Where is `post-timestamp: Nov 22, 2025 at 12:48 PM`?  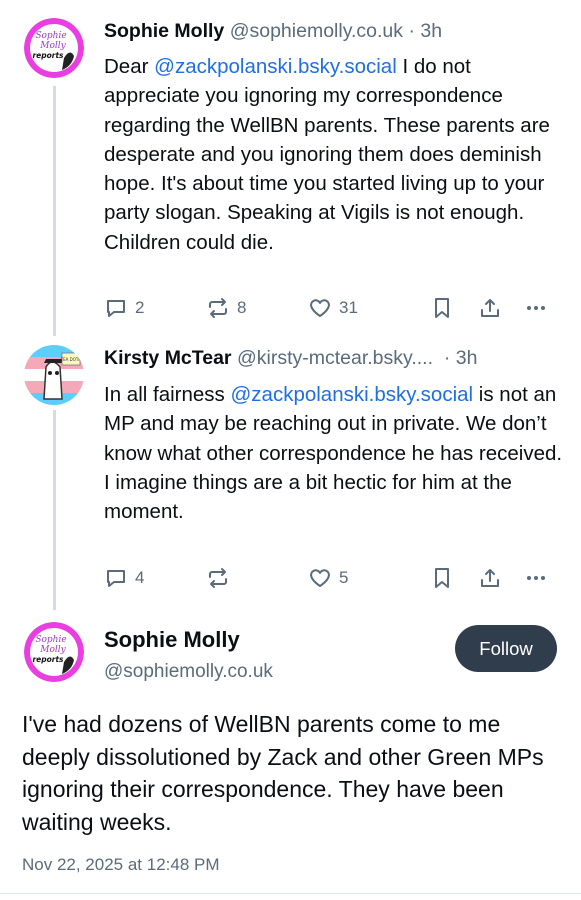 post-timestamp: Nov 22, 2025 at 12:48 PM is located at coordinates (121, 865).